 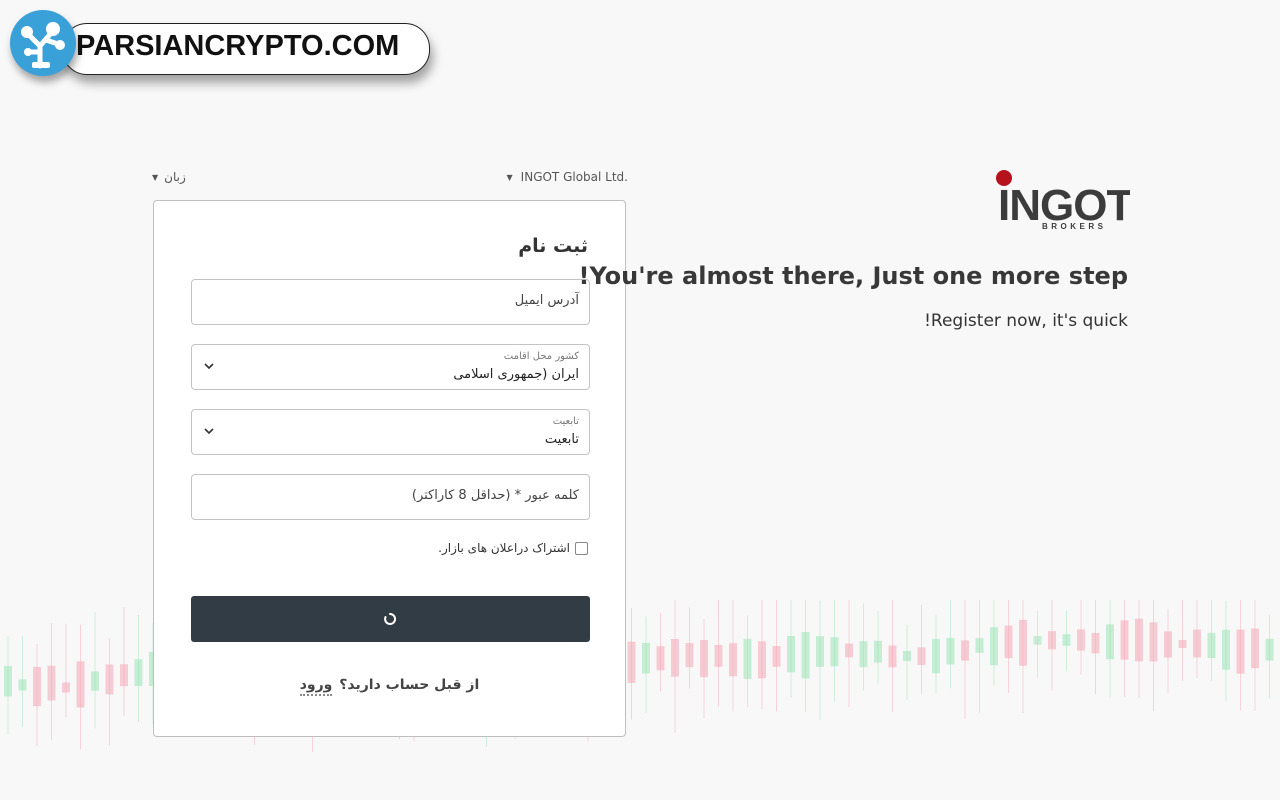 What do you see at coordinates (504, 548) in the screenshot?
I see `subscribe-label: اشتراک دراعلان های بازار.` at bounding box center [504, 548].